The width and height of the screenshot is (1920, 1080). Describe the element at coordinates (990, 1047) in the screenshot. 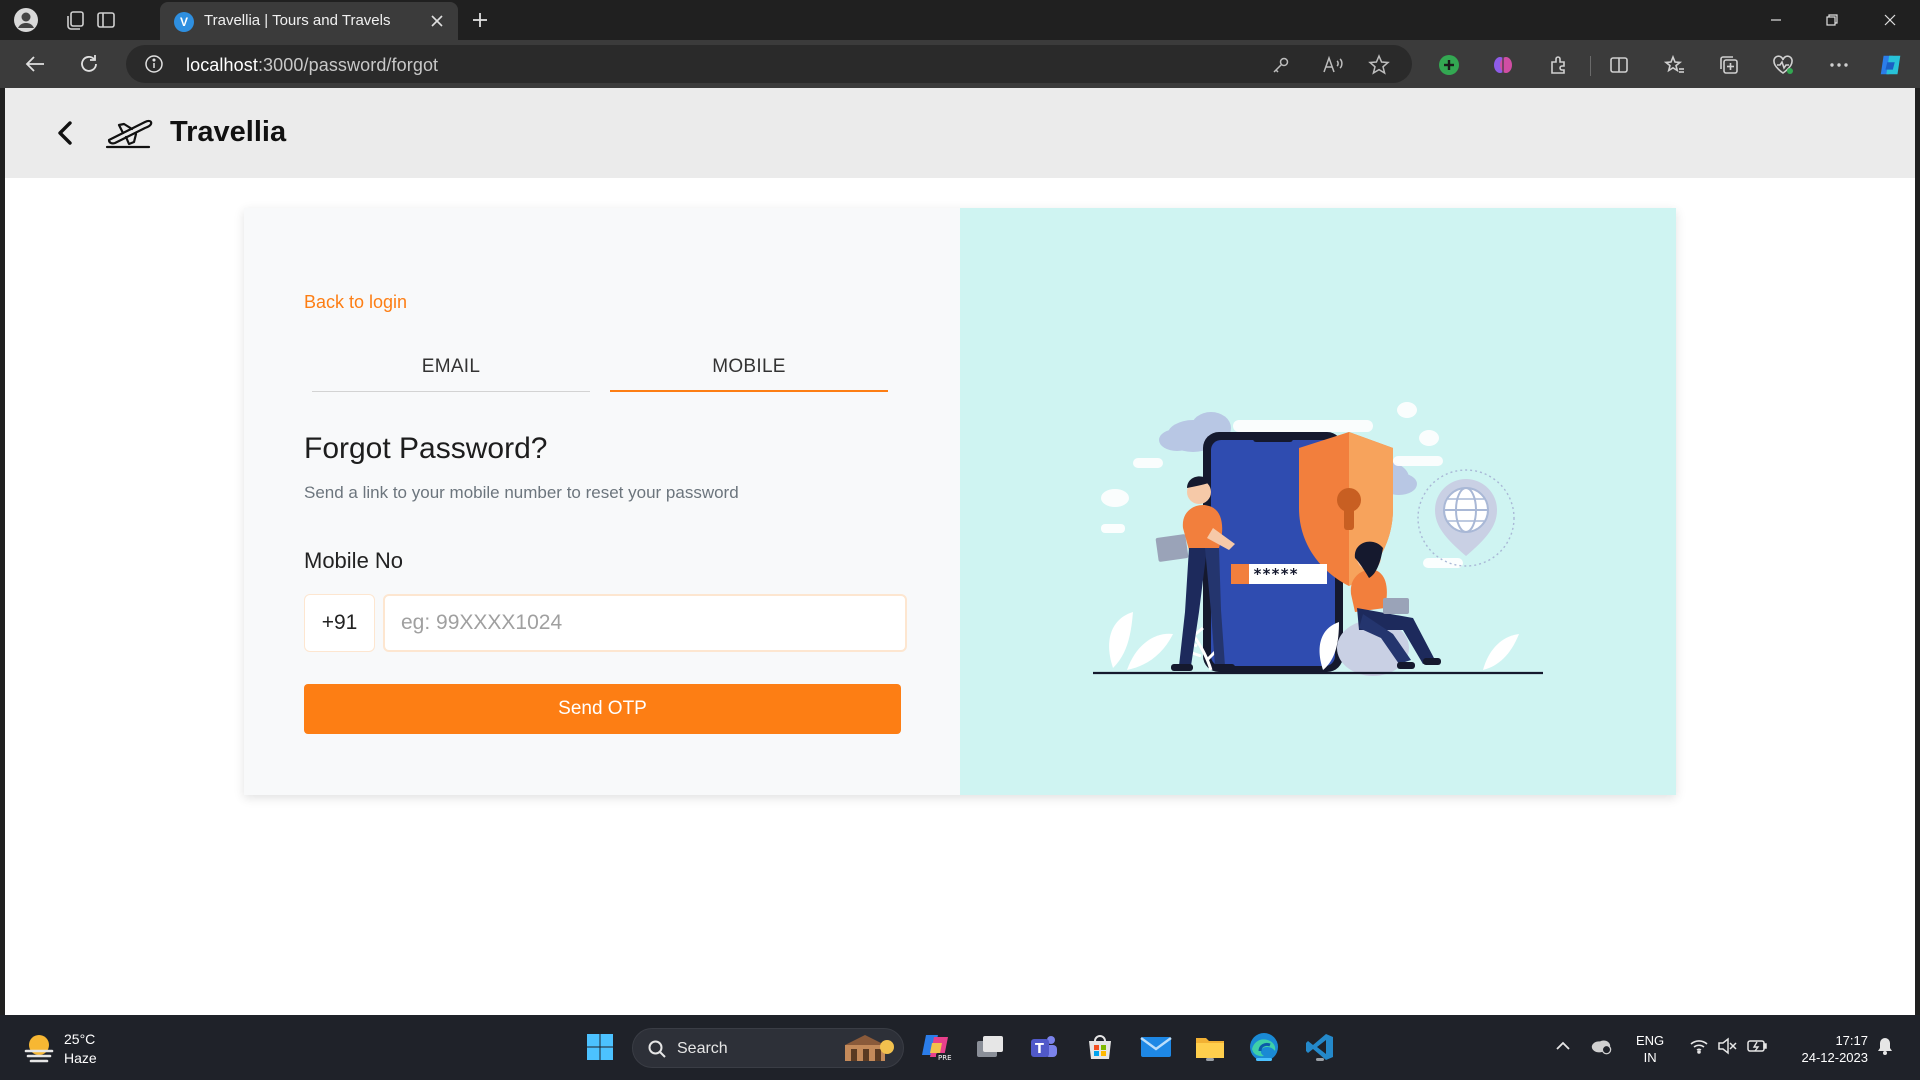

I see `task-view-icon` at that location.